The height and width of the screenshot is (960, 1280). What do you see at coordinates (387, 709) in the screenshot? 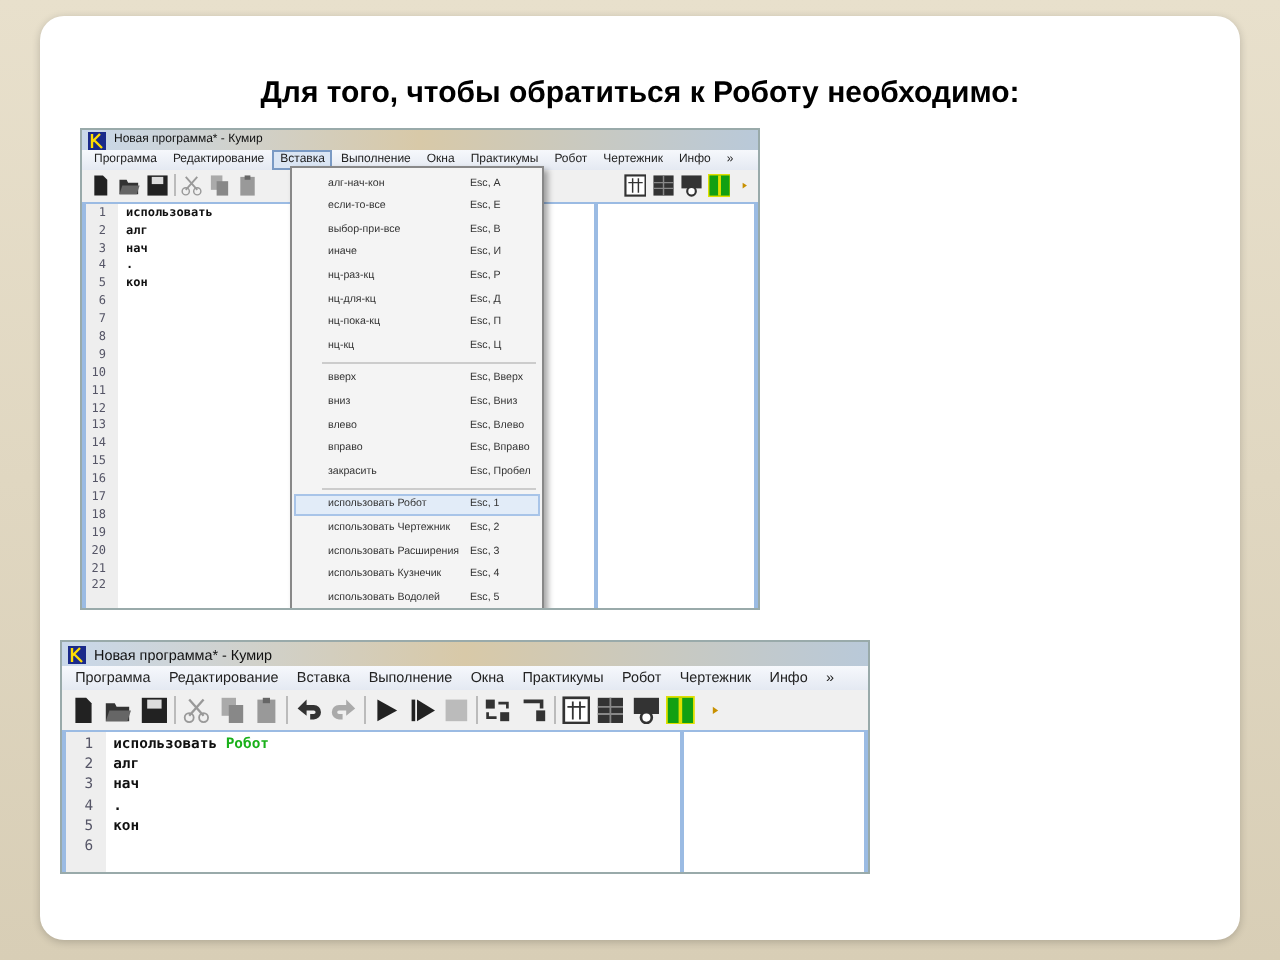
I see `run-icon` at bounding box center [387, 709].